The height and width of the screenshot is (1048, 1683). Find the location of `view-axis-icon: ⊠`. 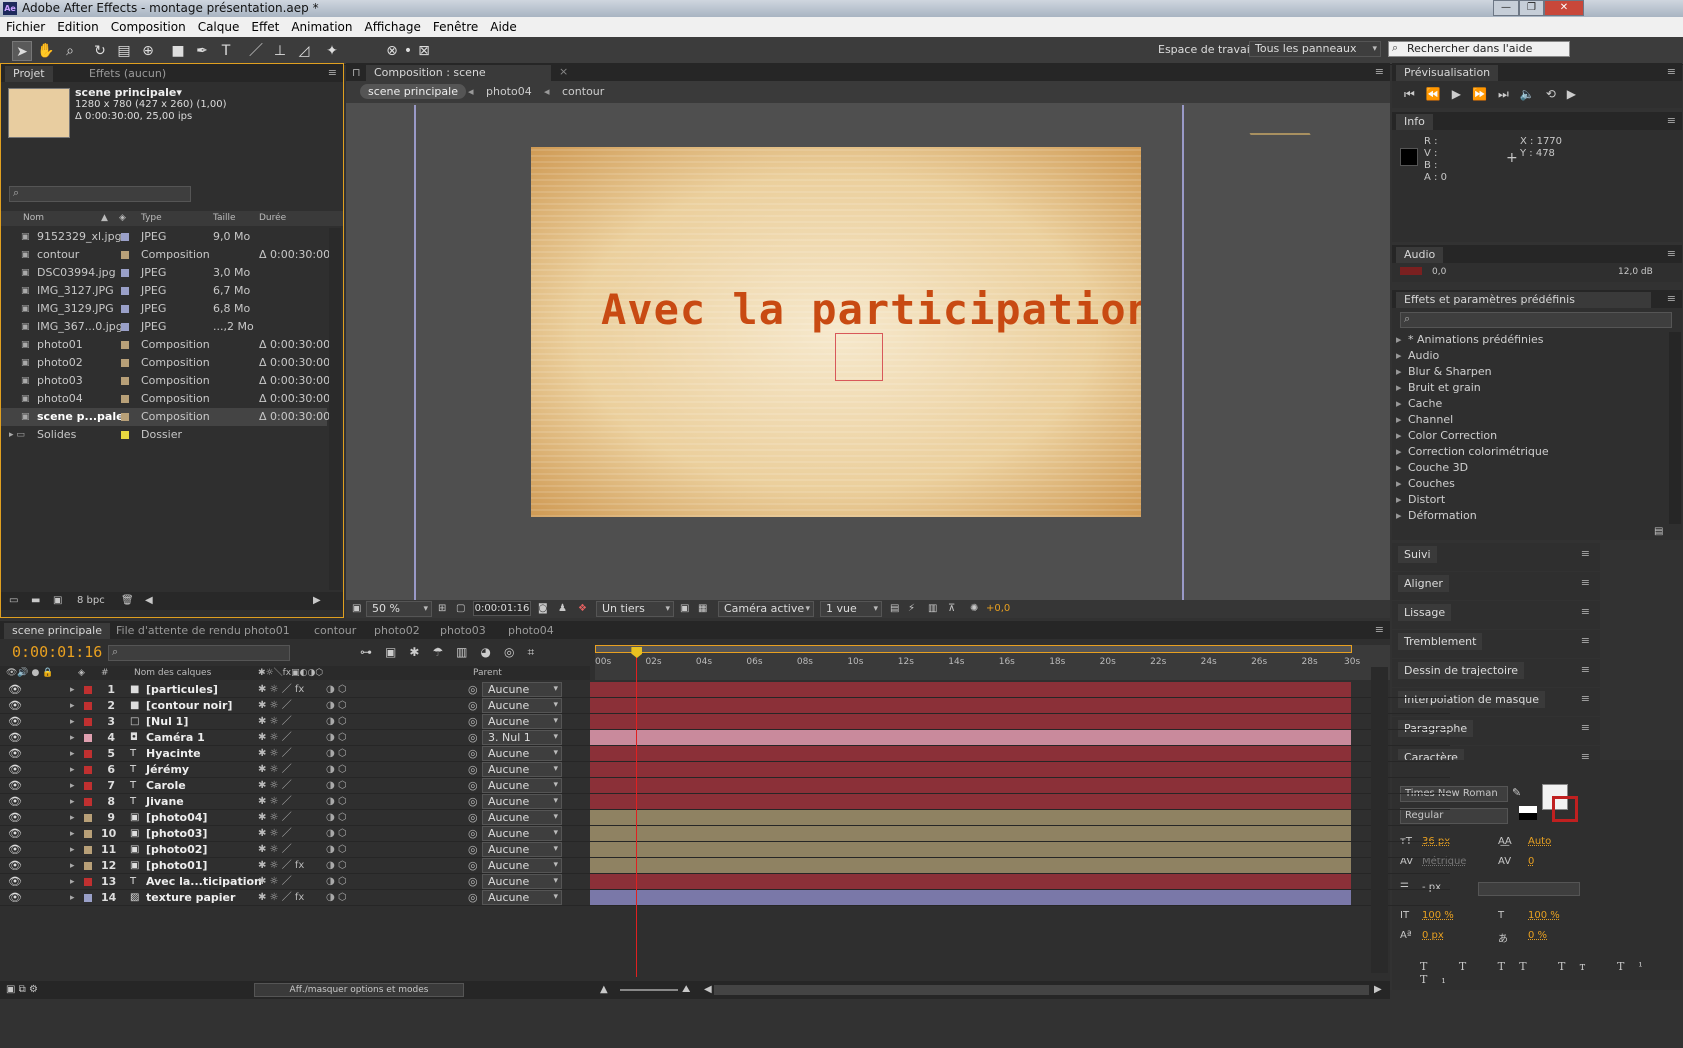

view-axis-icon: ⊠ is located at coordinates (424, 51).